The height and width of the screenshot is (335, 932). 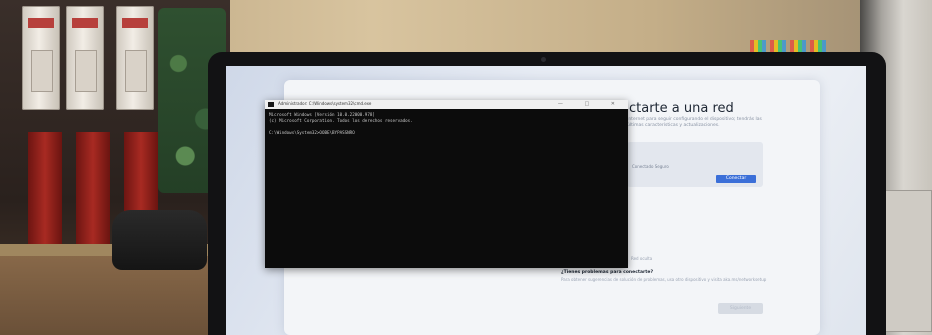 What do you see at coordinates (736, 179) in the screenshot?
I see `connect-button: Conectar` at bounding box center [736, 179].